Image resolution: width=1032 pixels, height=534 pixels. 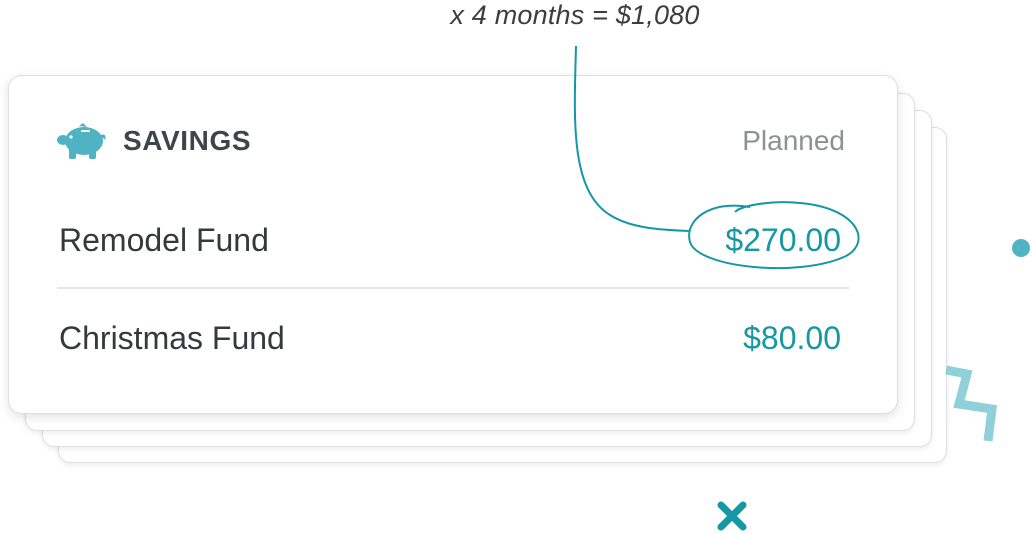 I want to click on card-header: SAVINGS Planned, so click(x=451, y=141).